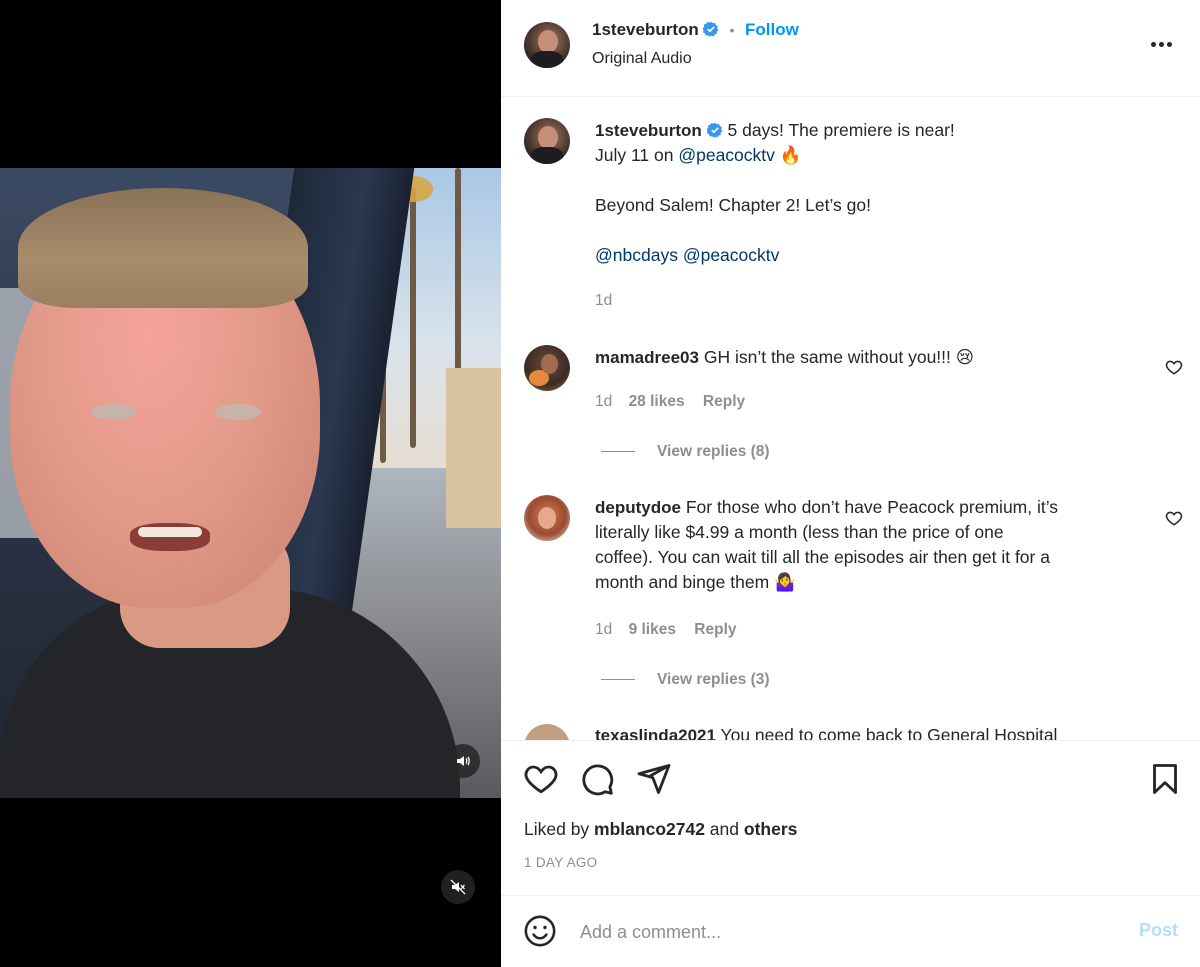 The width and height of the screenshot is (1200, 967). I want to click on comment-likes: 9 likes, so click(652, 629).